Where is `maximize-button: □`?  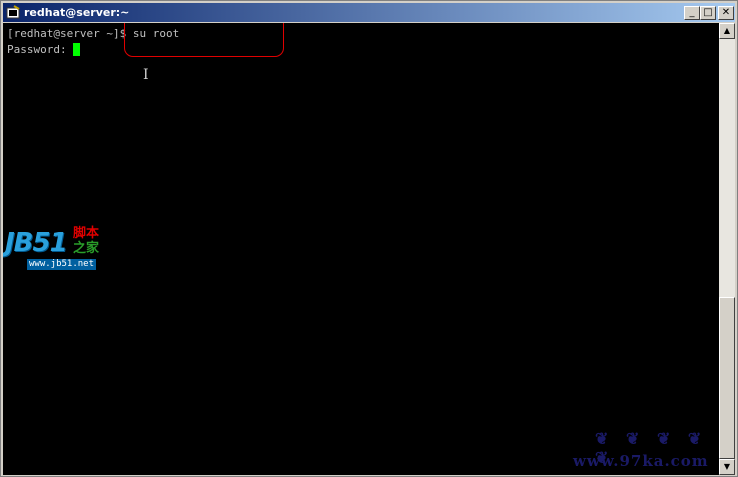 maximize-button: □ is located at coordinates (708, 13).